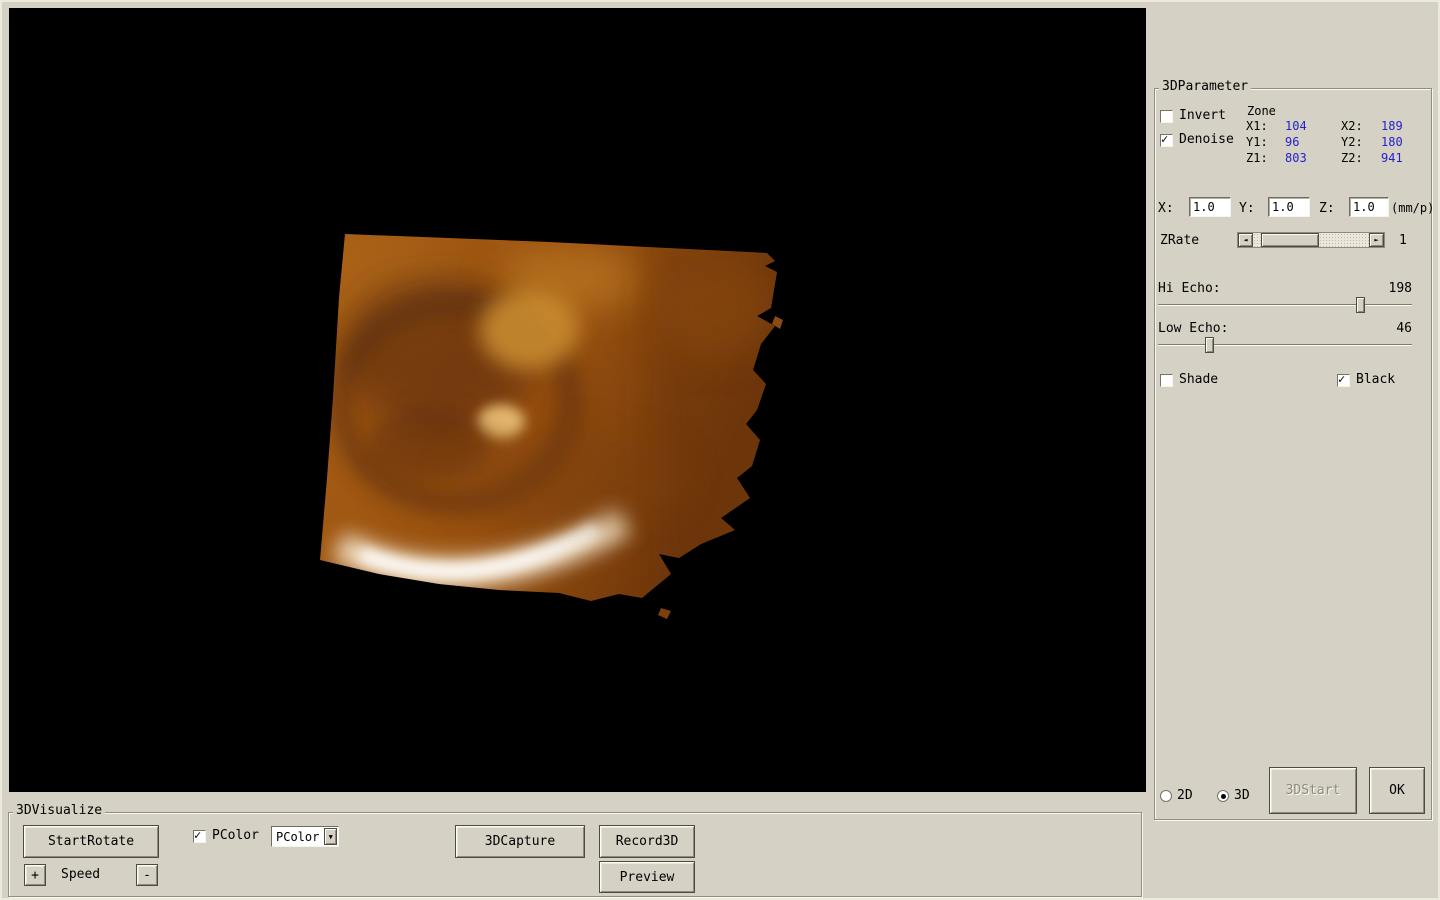  Describe the element at coordinates (551, 426) in the screenshot. I see `ultrasound-volume` at that location.